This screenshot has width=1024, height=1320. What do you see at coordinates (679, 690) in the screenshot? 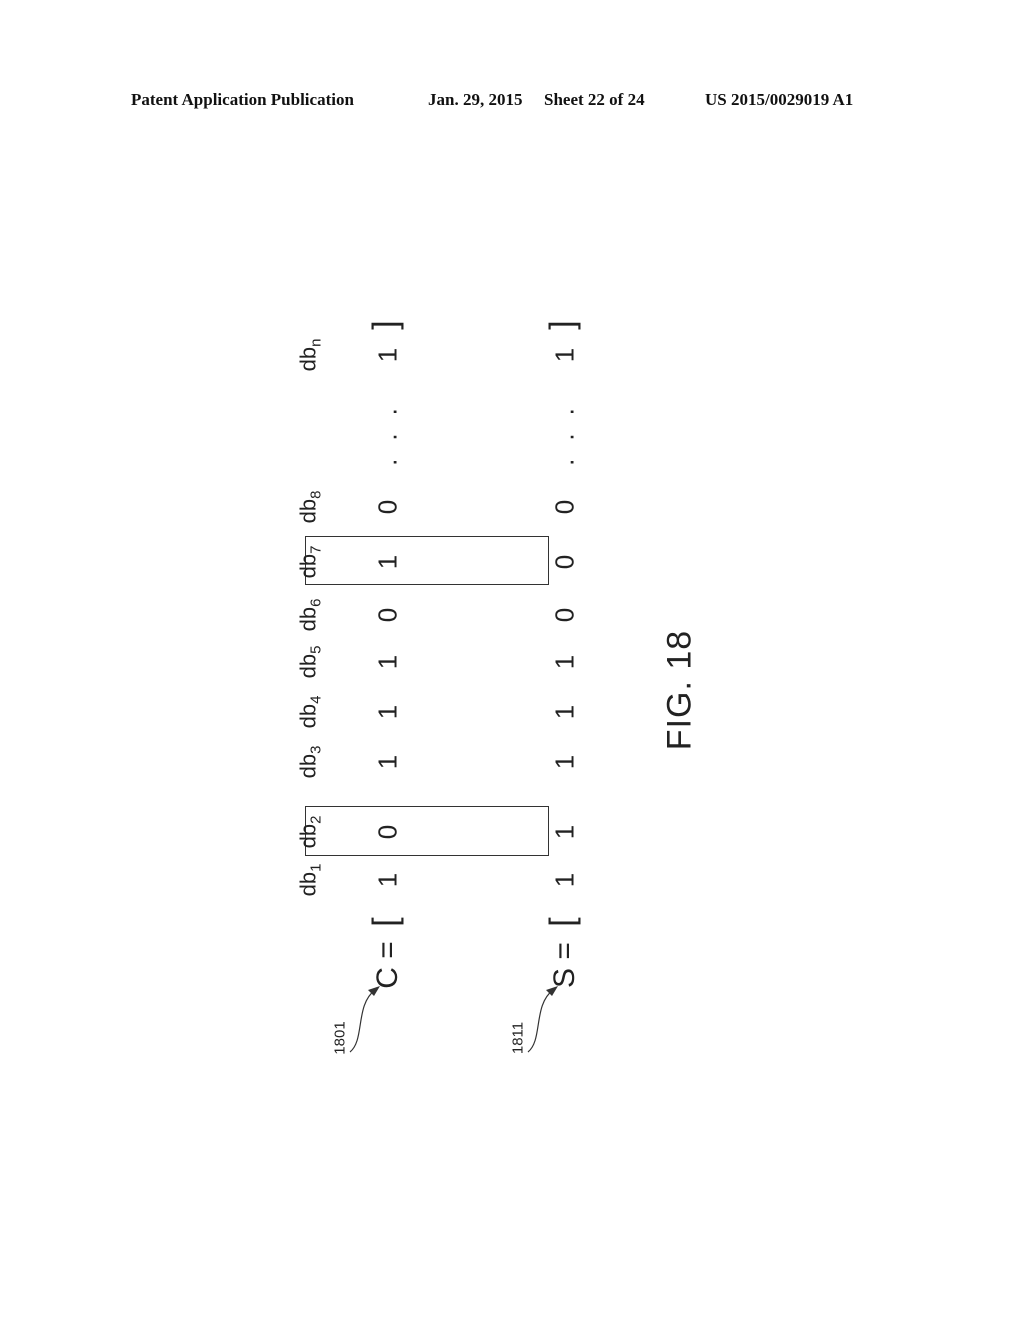
I see `figure-caption: FIG. 18` at bounding box center [679, 690].